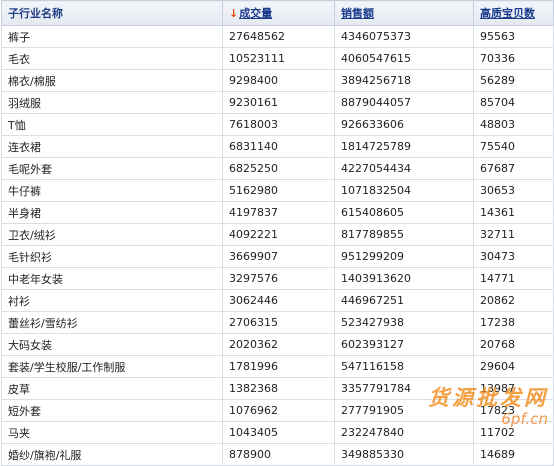 Image resolution: width=554 pixels, height=466 pixels. I want to click on cell-top-items: 17823, so click(513, 410).